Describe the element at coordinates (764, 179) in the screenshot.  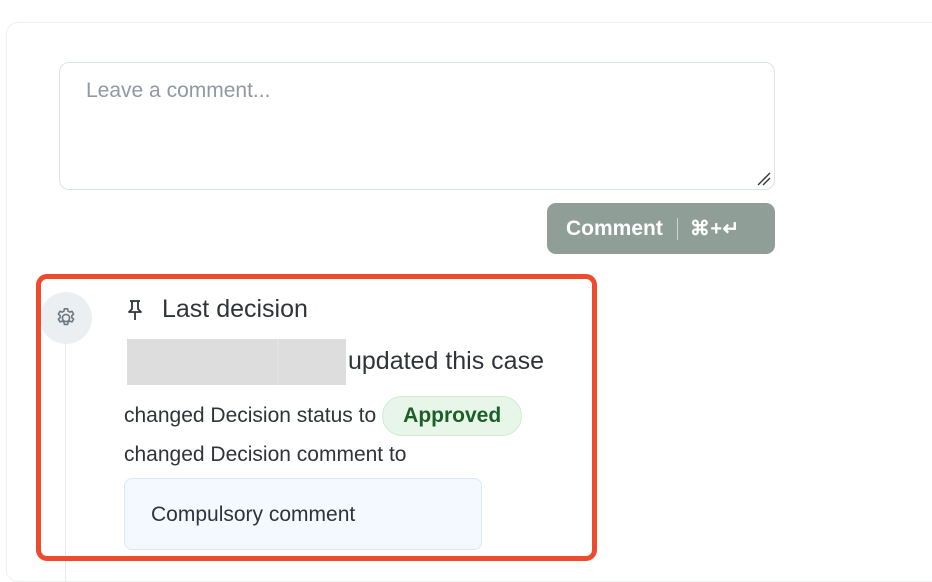
I see `resize-handle-icon` at that location.